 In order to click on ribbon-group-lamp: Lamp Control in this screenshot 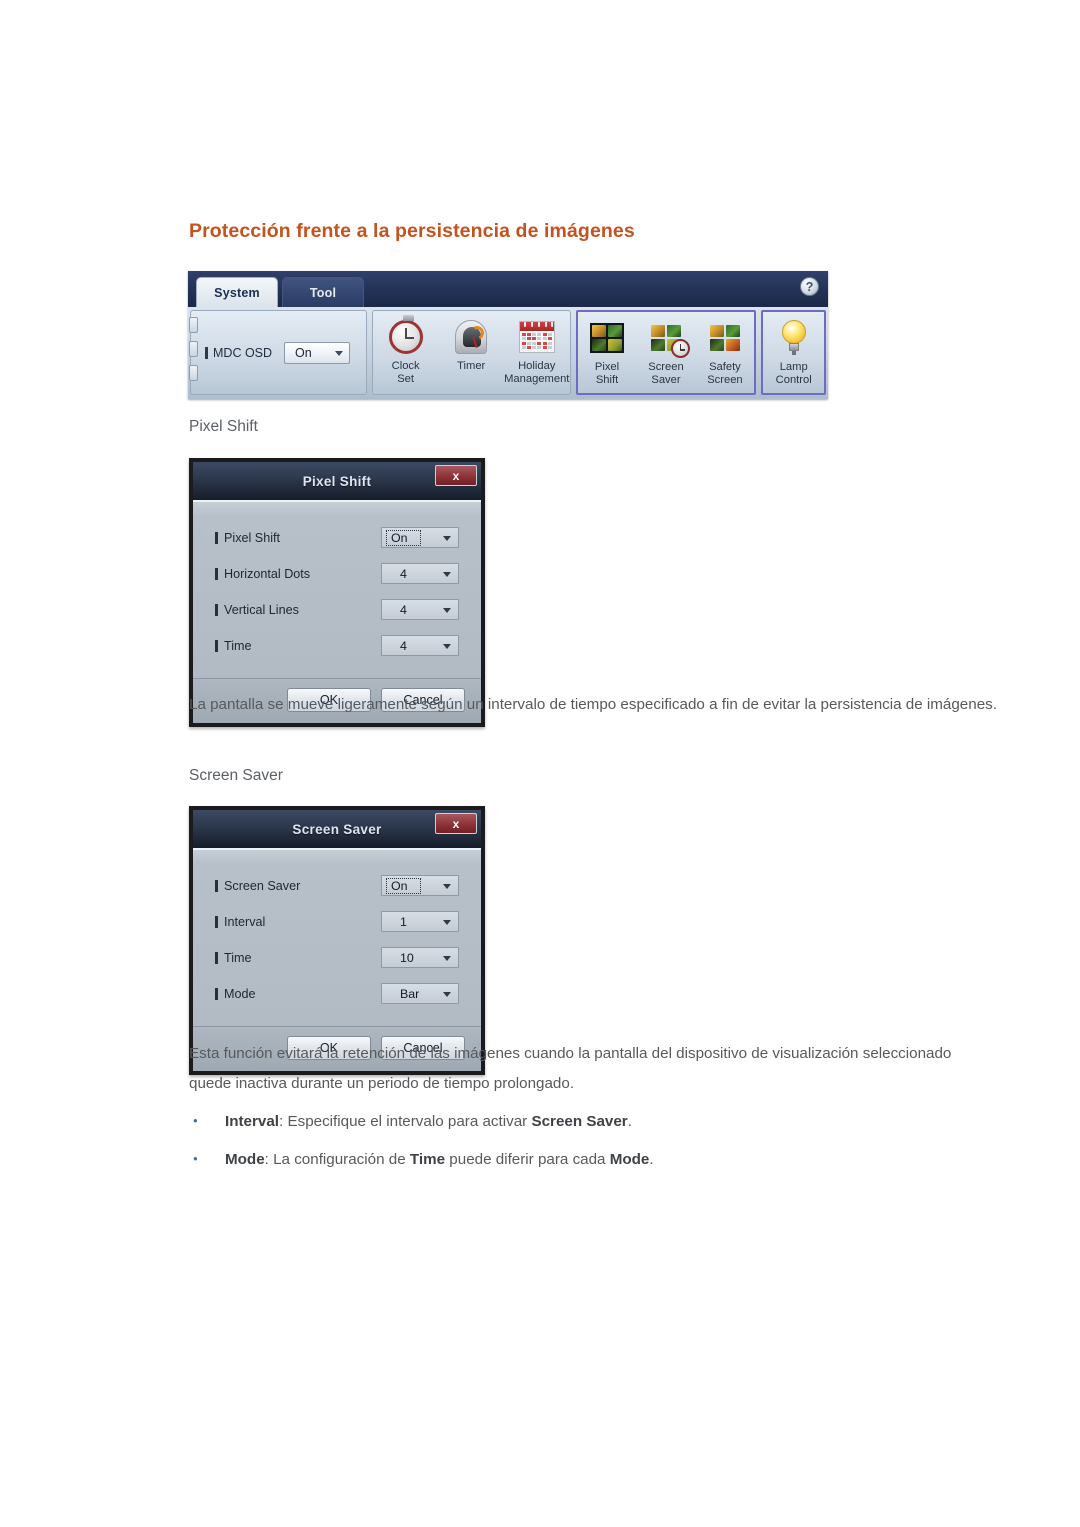, I will do `click(793, 352)`.